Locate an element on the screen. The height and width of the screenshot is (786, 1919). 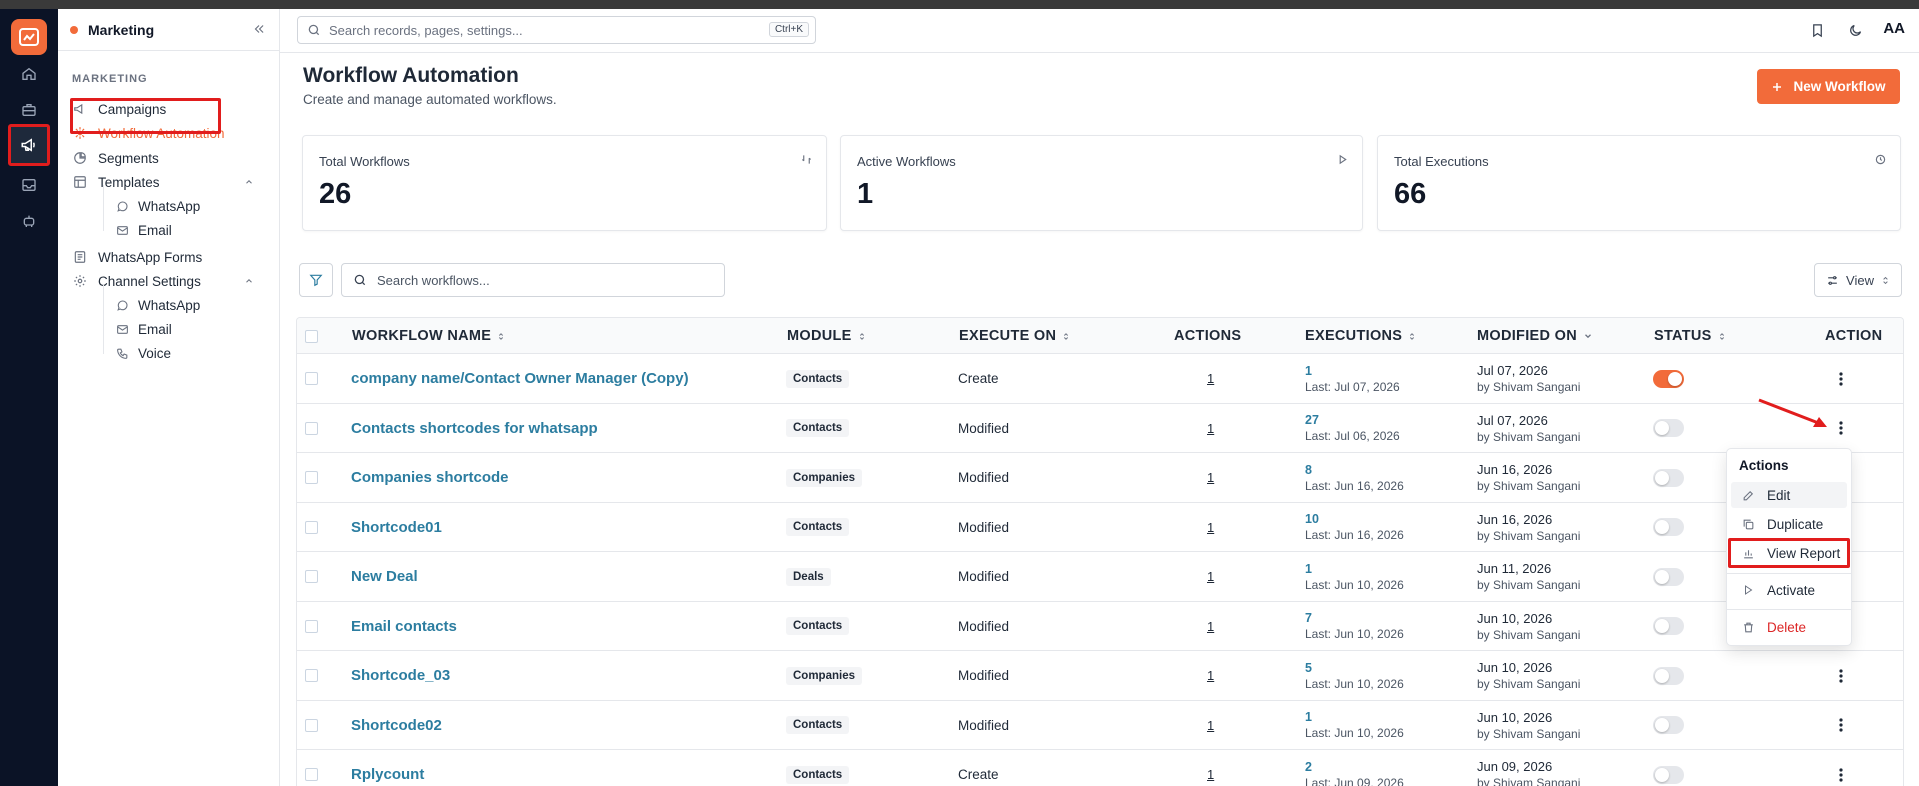
sidebar-sub-templates-email: Email is located at coordinates (143, 230).